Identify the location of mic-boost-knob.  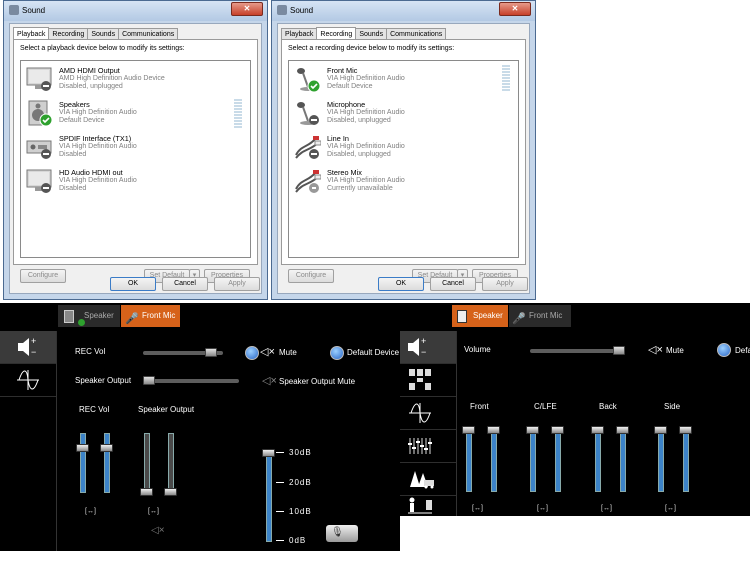
(268, 453).